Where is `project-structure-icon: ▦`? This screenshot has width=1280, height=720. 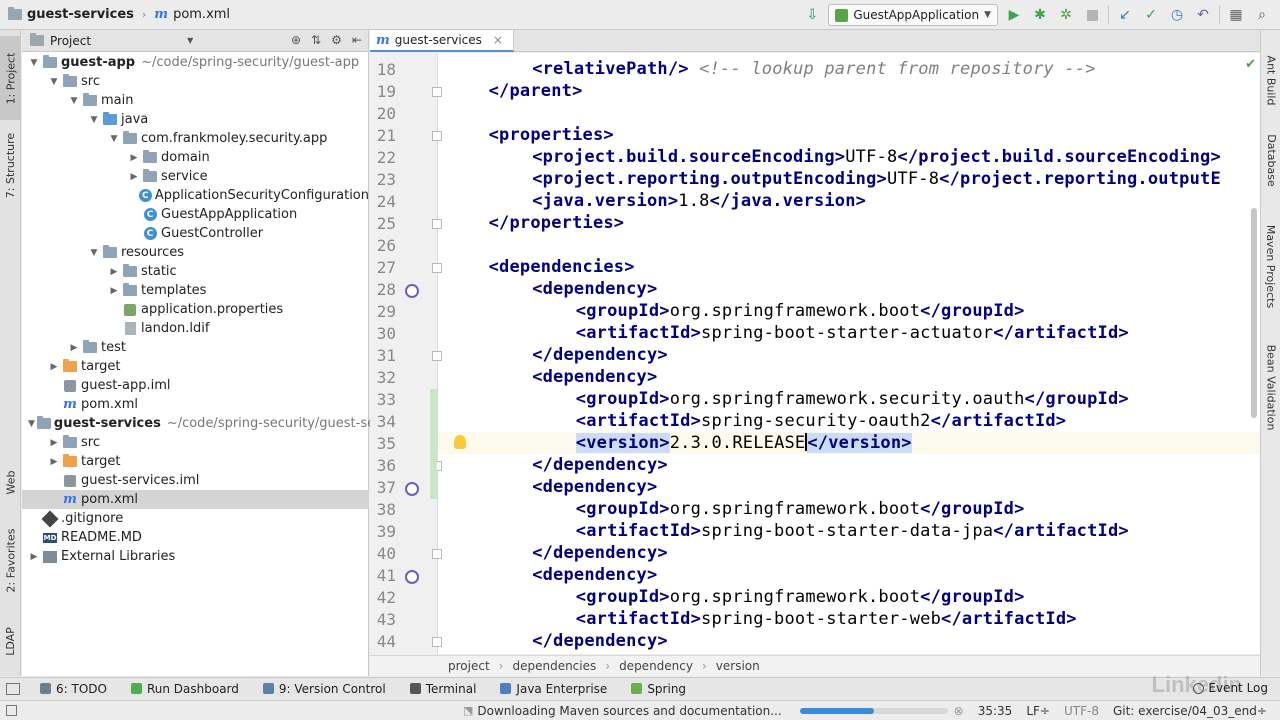
project-structure-icon: ▦ is located at coordinates (1236, 15).